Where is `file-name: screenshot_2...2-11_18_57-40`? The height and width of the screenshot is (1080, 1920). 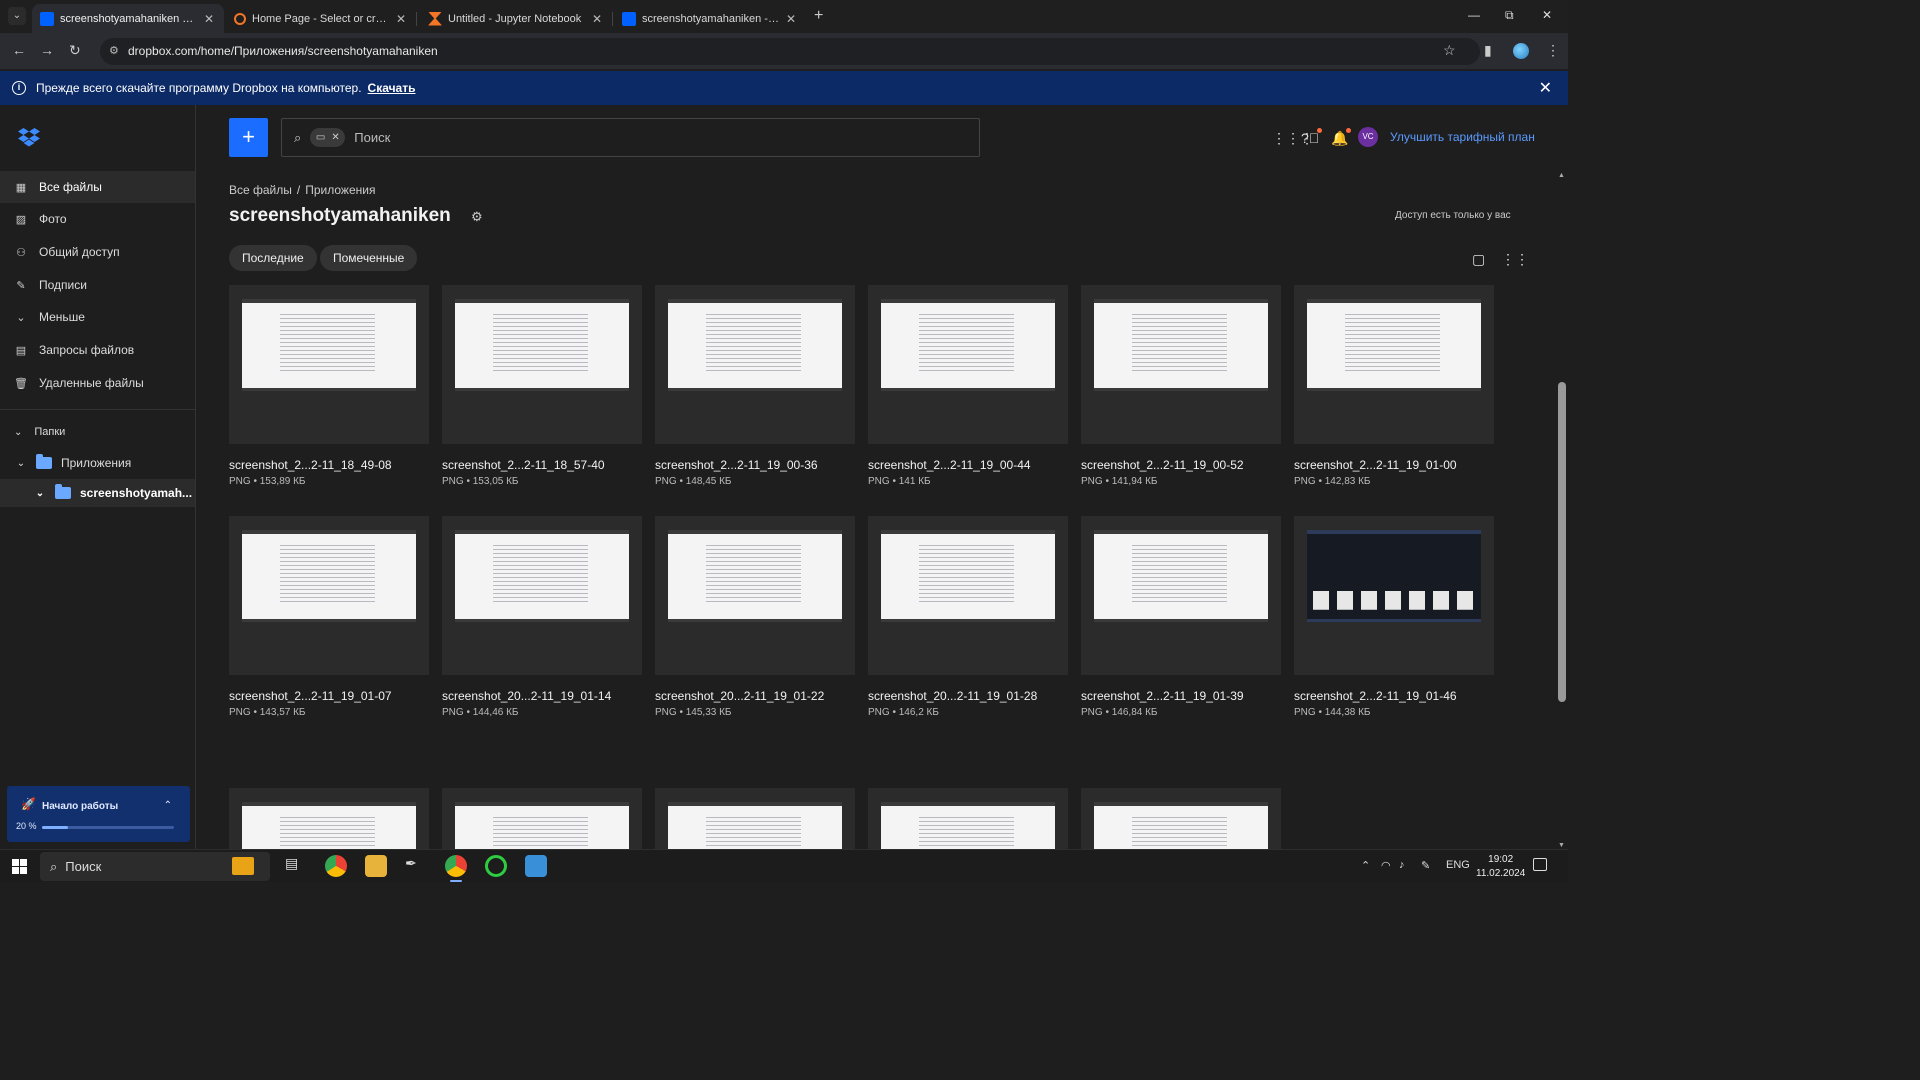
file-name: screenshot_2...2-11_18_57-40 is located at coordinates (542, 465).